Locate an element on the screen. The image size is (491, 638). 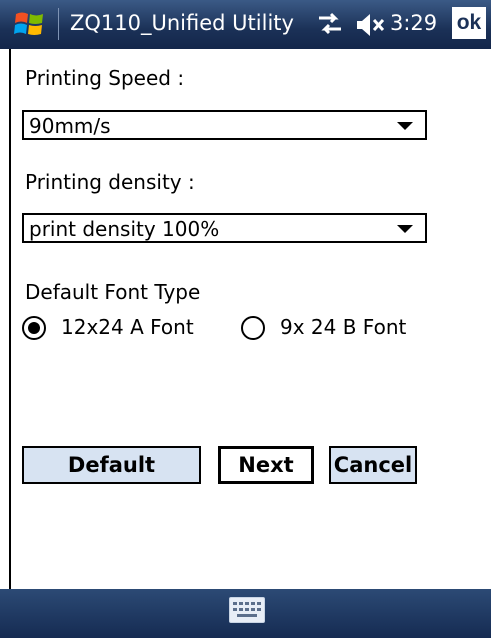
printing-density-label: Printing density : is located at coordinates (110, 182).